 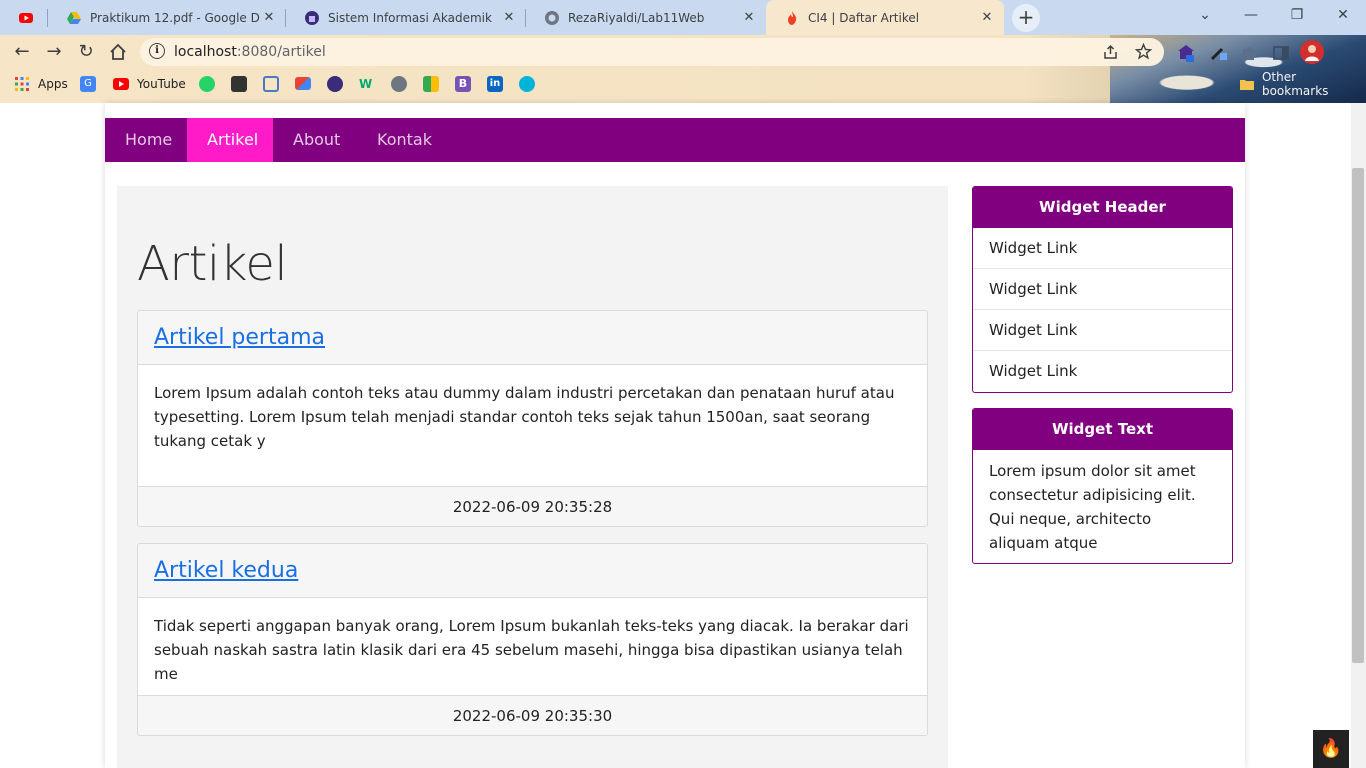 I want to click on article-date: 2022-06-09 20:35:28, so click(x=532, y=506).